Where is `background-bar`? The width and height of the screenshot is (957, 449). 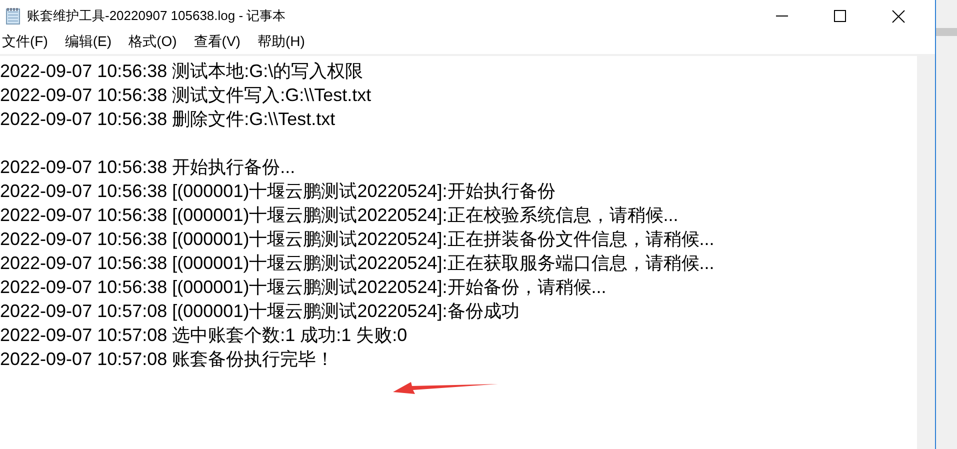
background-bar is located at coordinates (946, 32).